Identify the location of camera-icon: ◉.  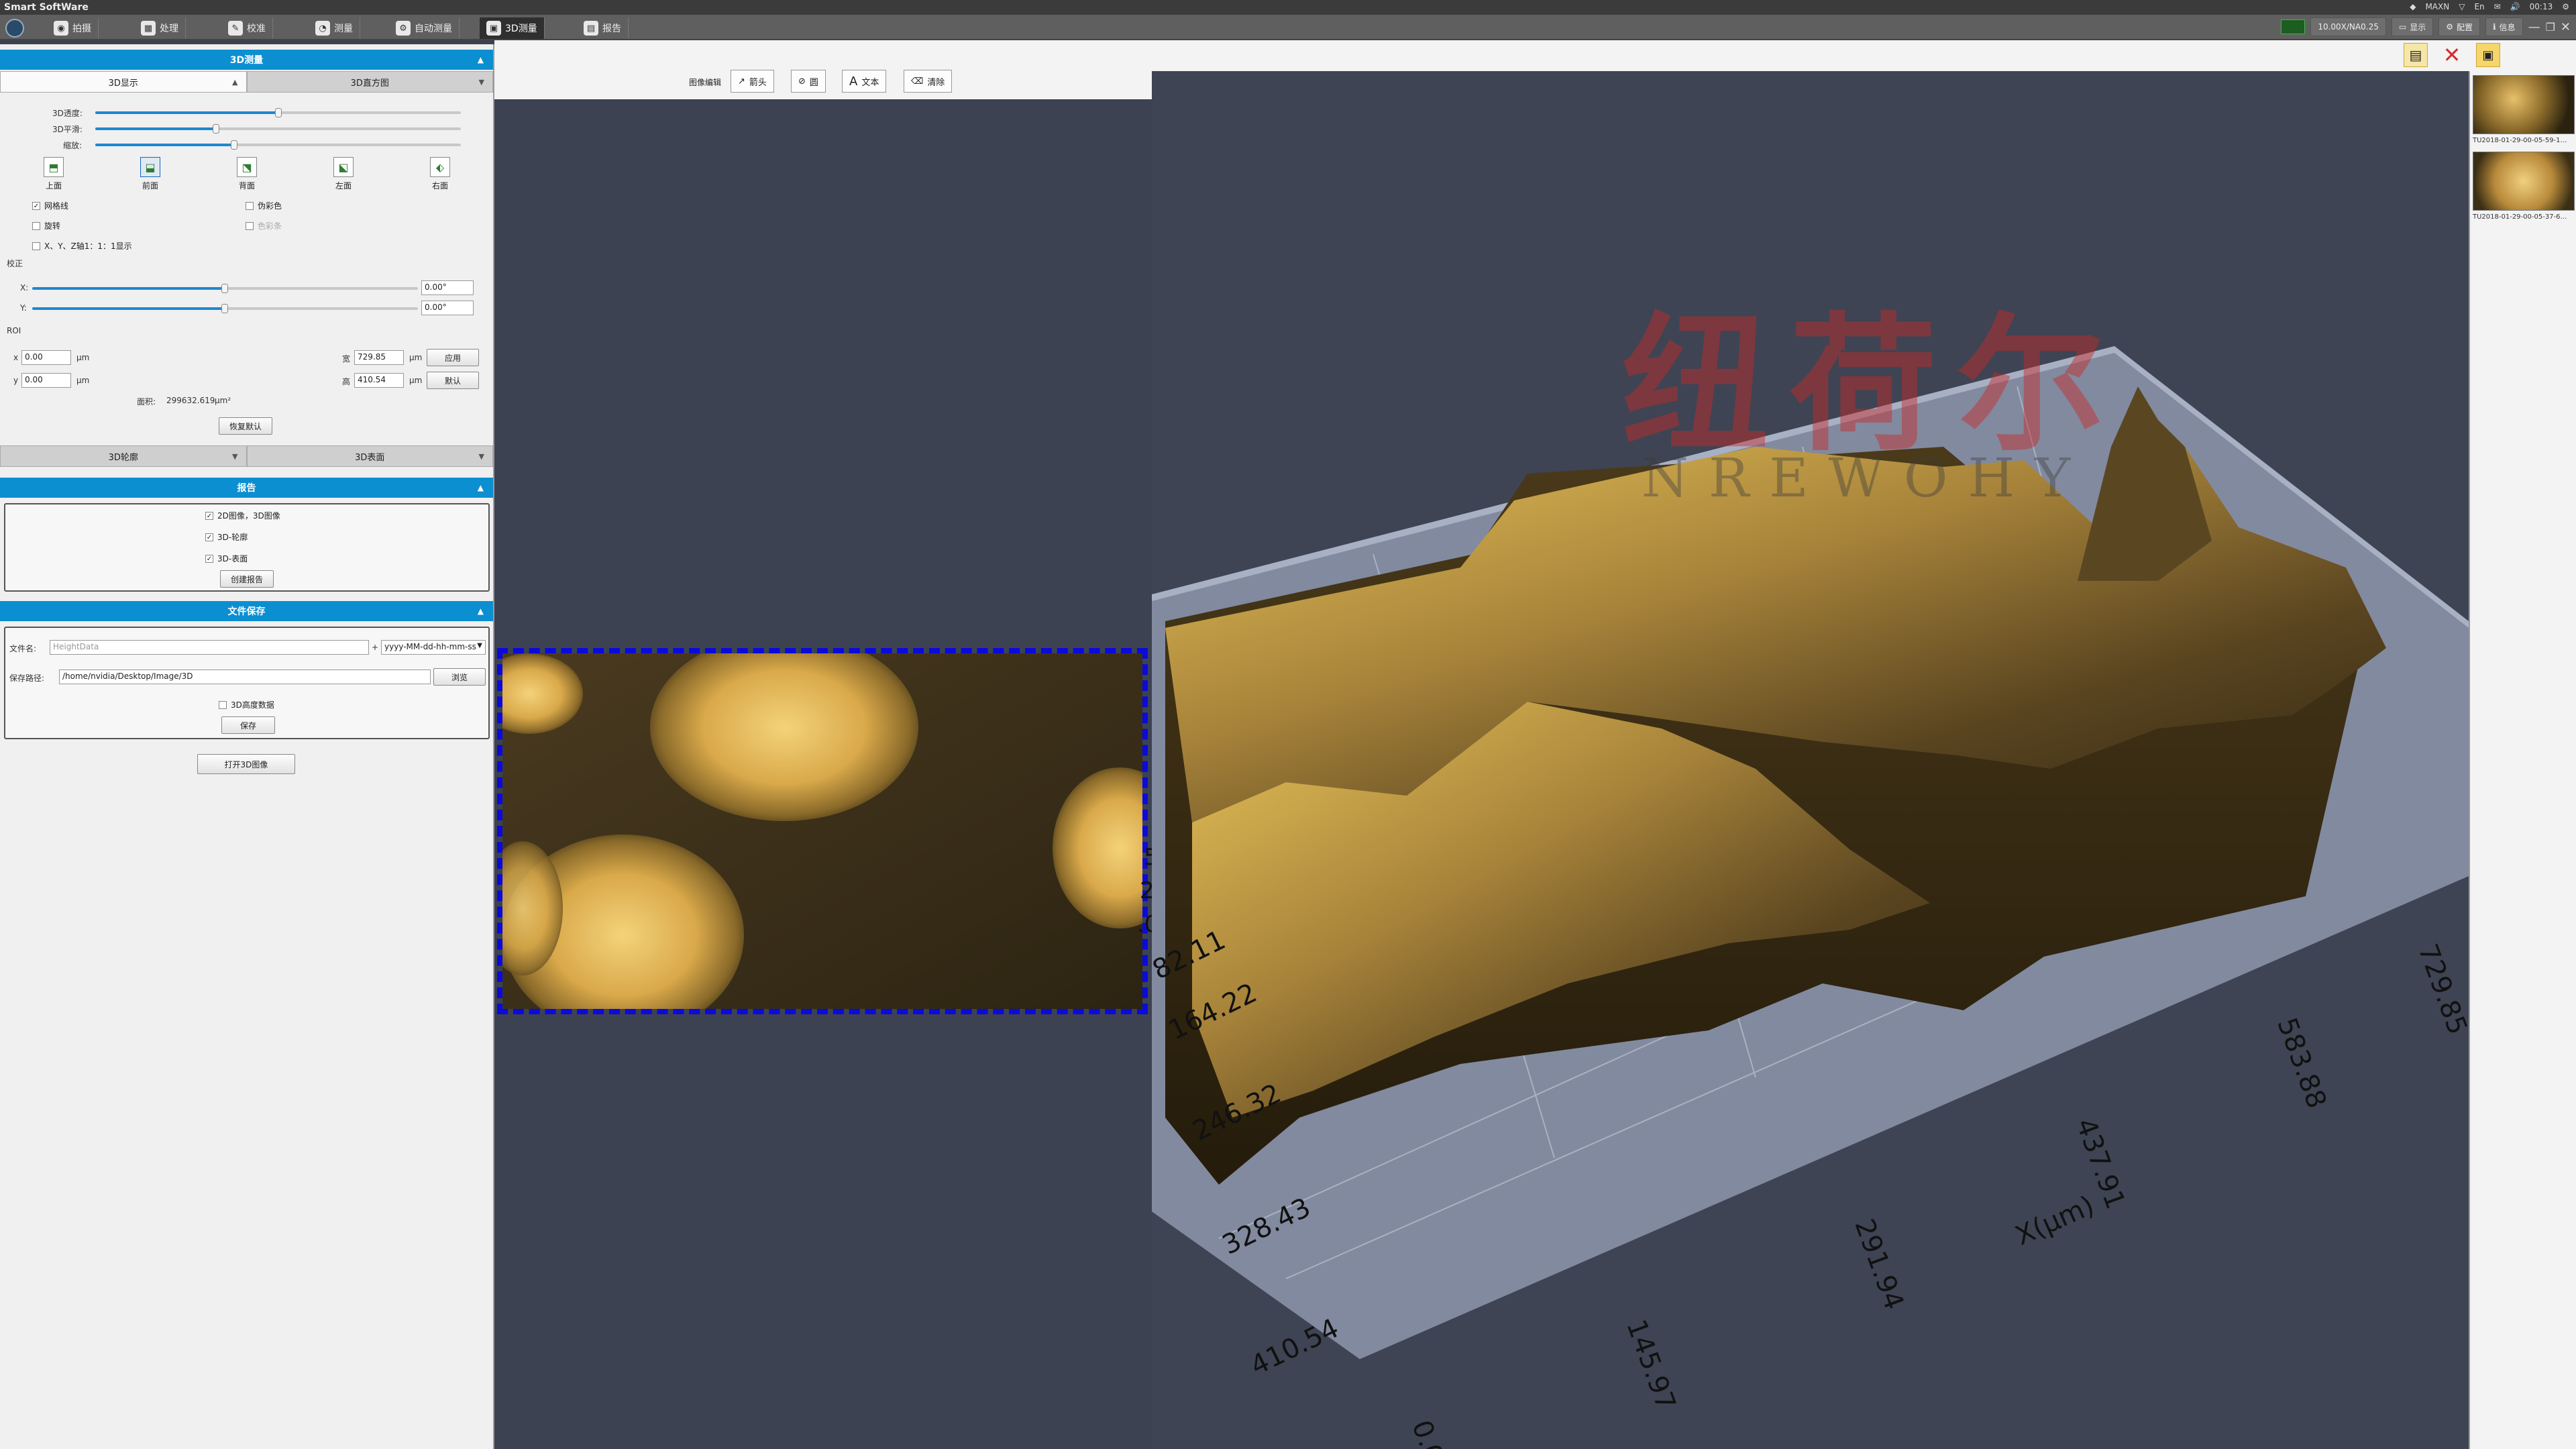
(61, 28).